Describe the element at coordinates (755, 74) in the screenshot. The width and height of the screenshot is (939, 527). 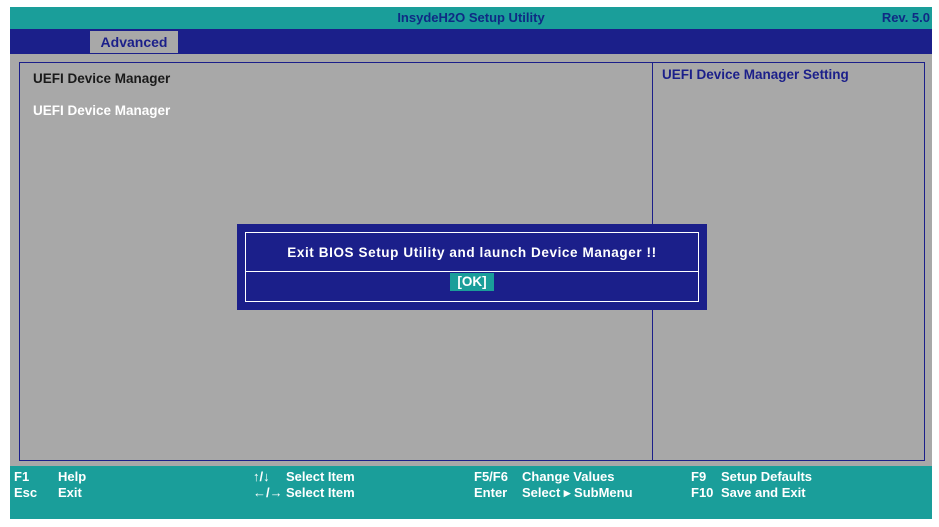
I see `help-text: UEFI Device Manager Setting` at that location.